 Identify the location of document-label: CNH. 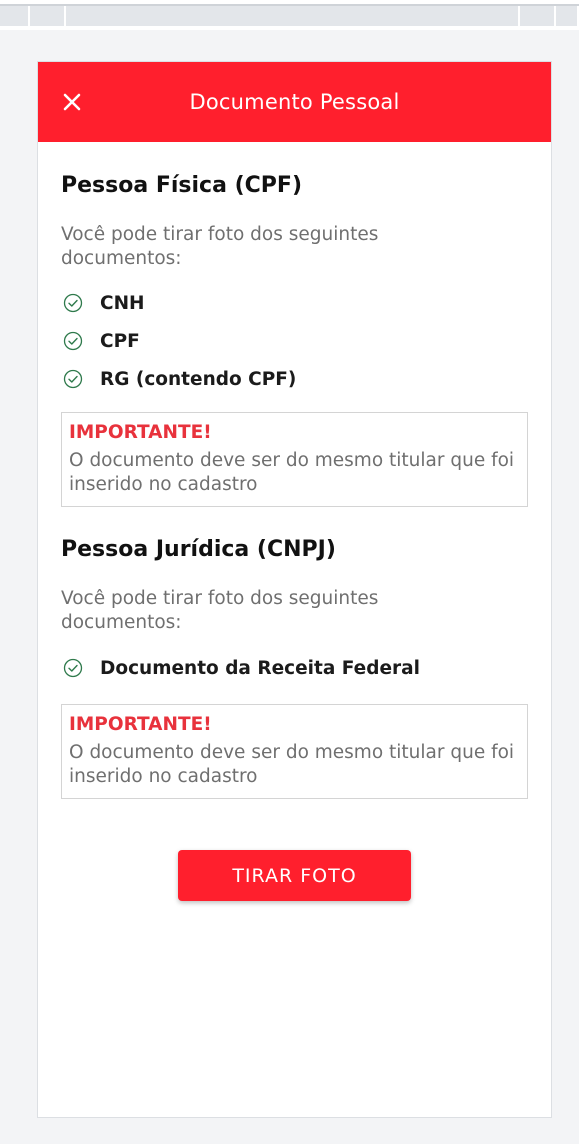
(122, 303).